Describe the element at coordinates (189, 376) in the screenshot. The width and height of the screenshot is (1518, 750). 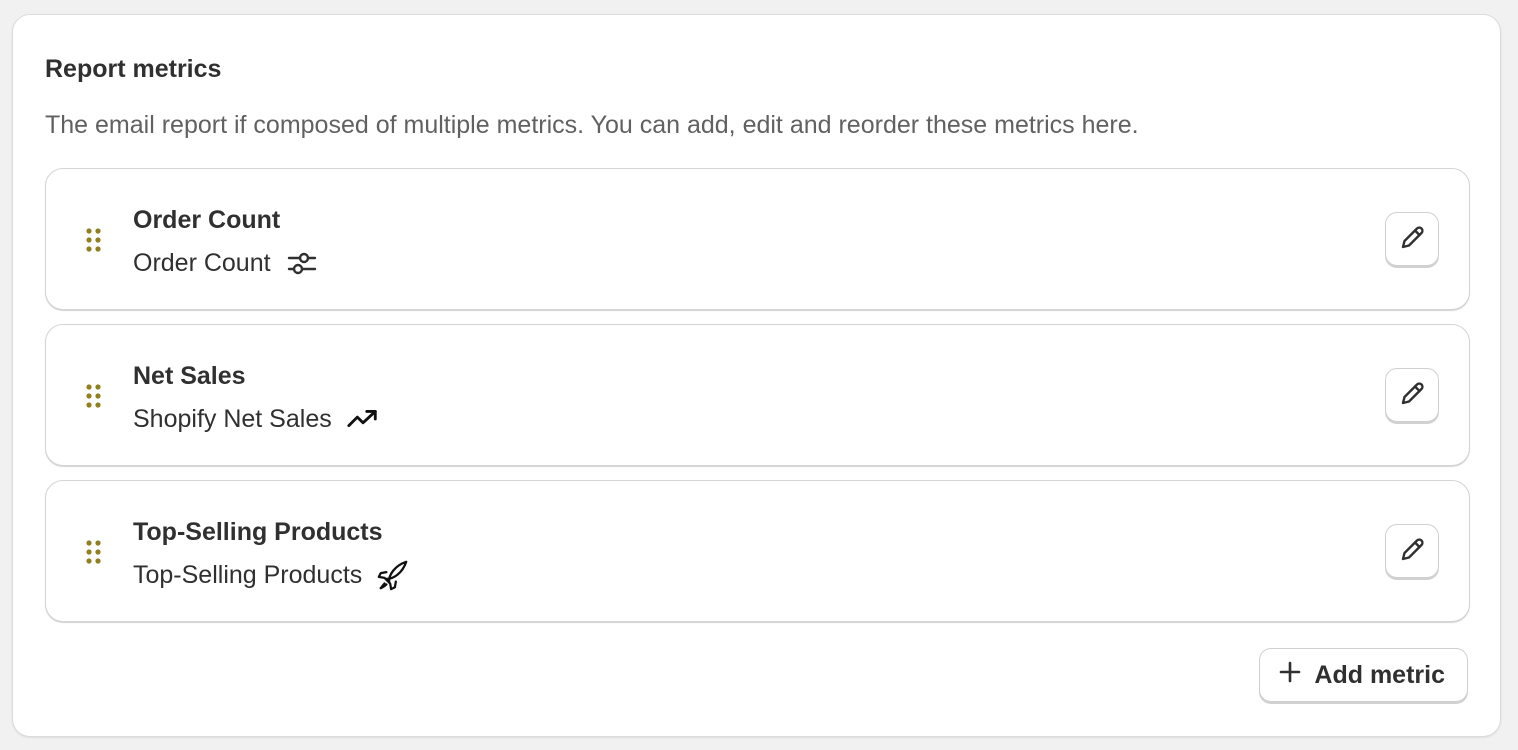
I see `metric-title: Net Sales` at that location.